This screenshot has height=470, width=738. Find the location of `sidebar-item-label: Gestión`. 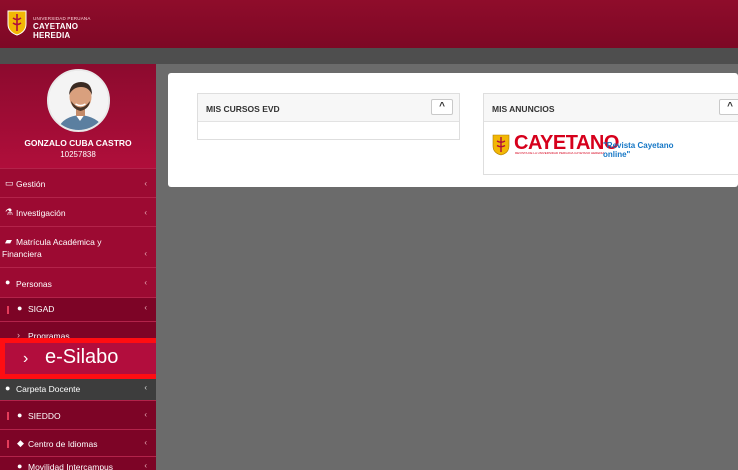

sidebar-item-label: Gestión is located at coordinates (31, 184).